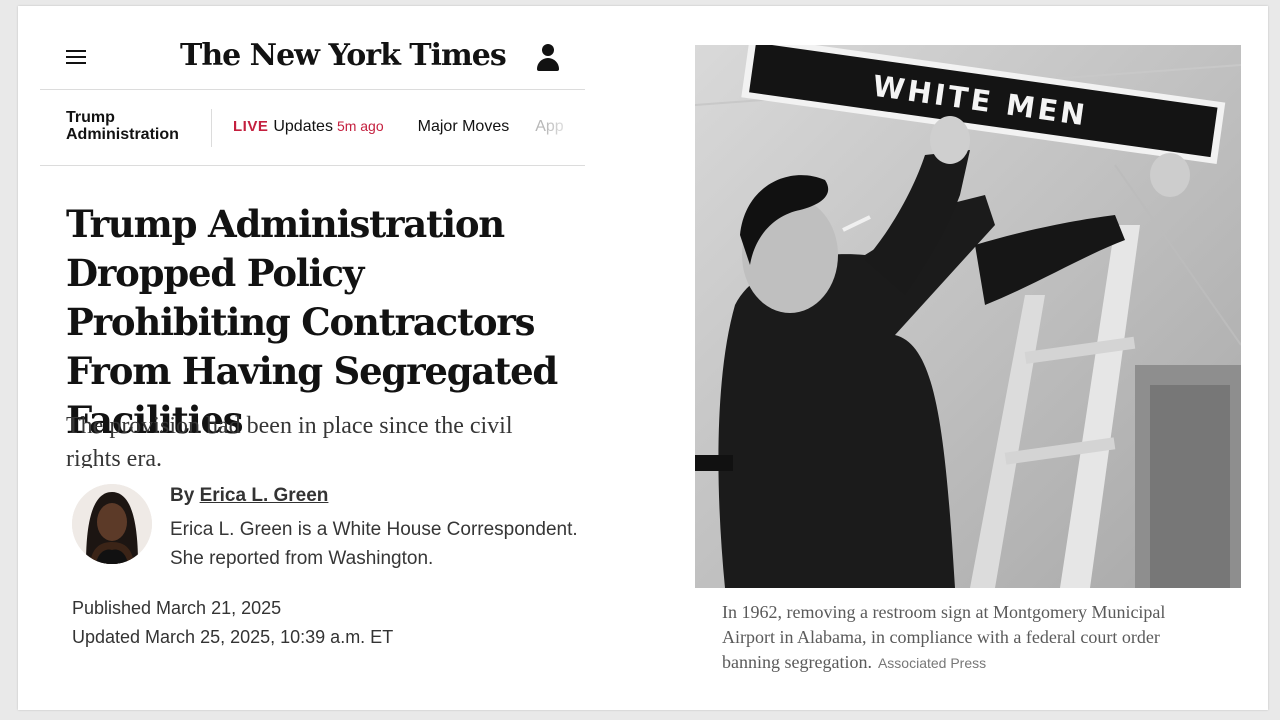  Describe the element at coordinates (302, 558) in the screenshot. I see `author-bio-line: She reported from Washington.` at that location.